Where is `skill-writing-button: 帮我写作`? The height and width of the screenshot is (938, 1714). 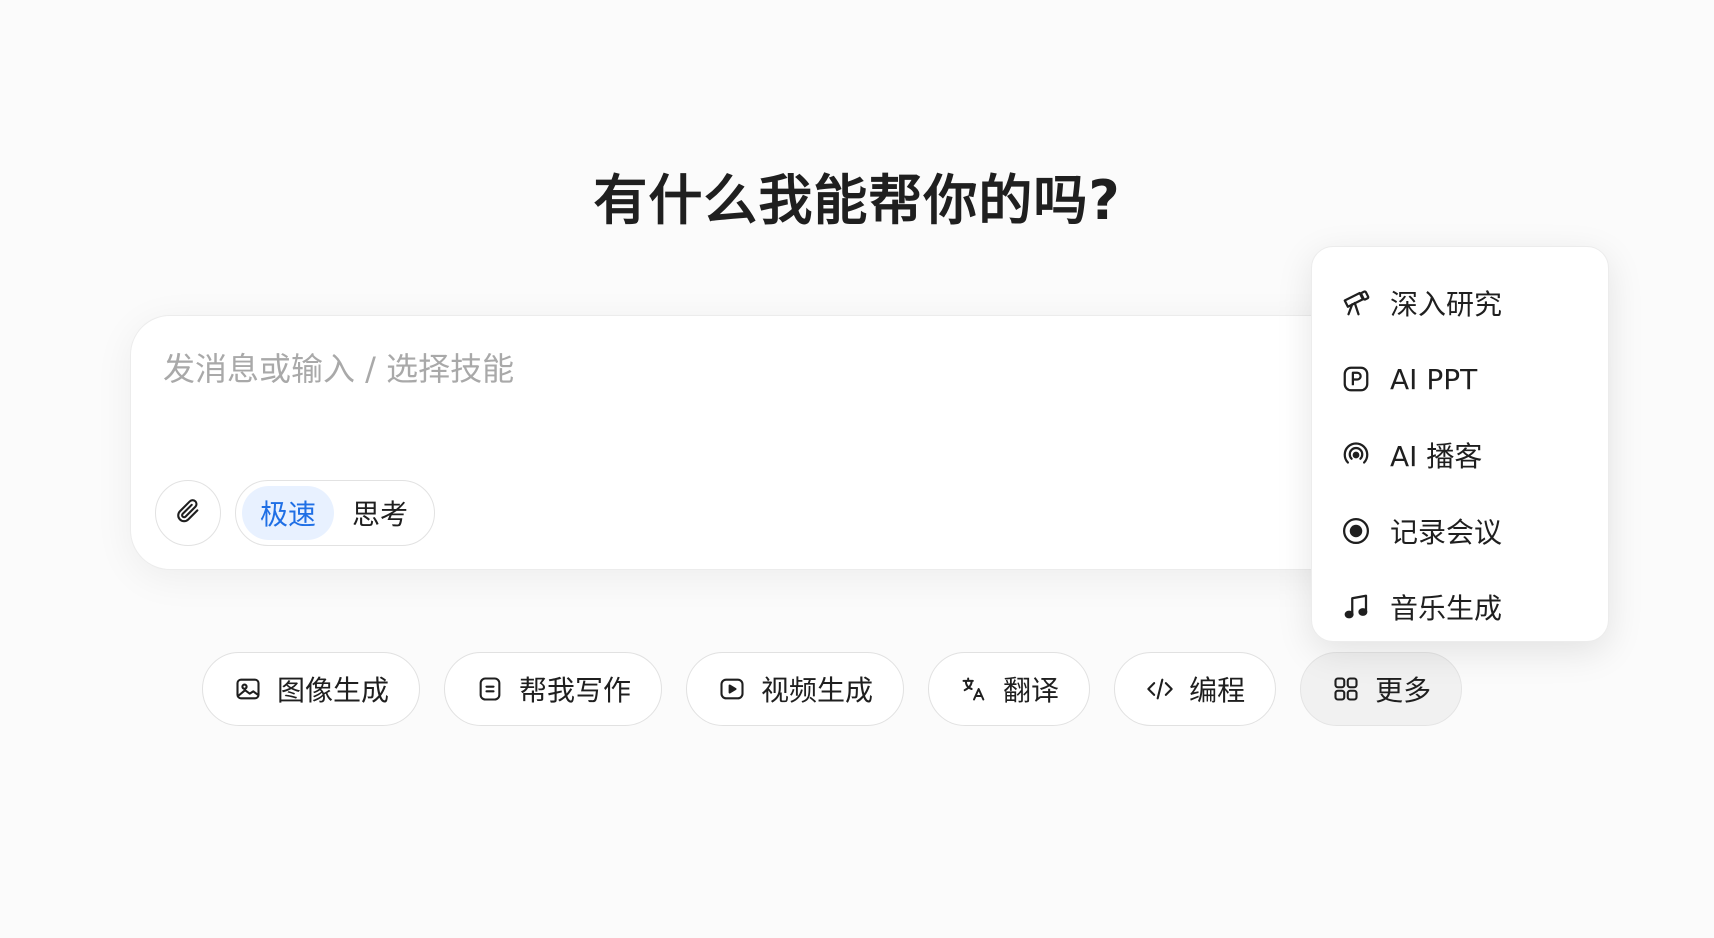
skill-writing-button: 帮我写作 is located at coordinates (553, 689).